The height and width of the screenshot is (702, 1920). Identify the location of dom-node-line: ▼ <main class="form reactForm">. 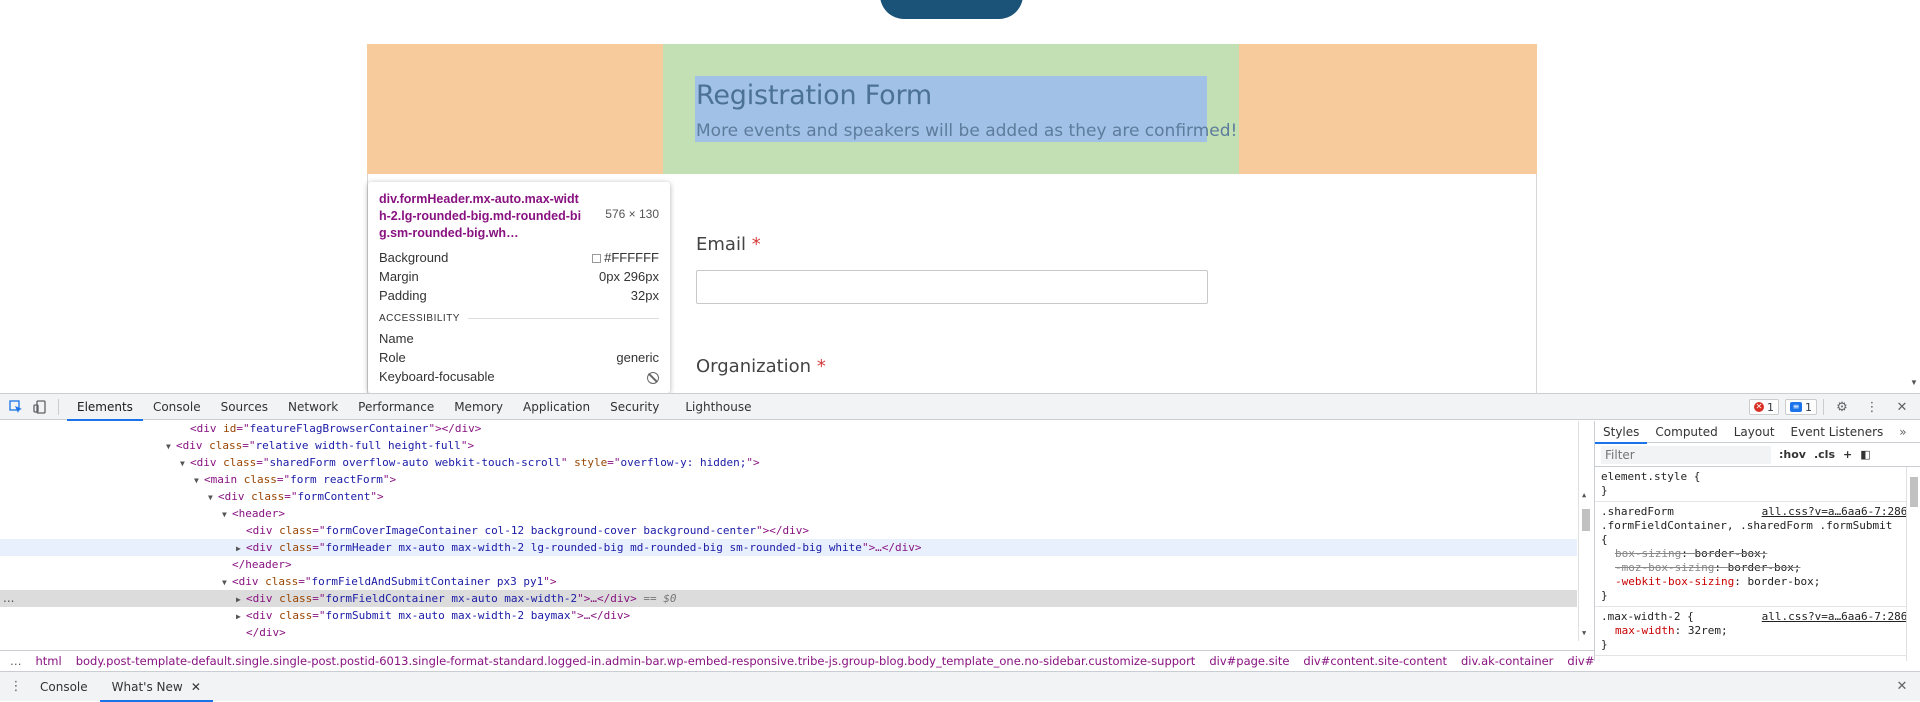
(788, 479).